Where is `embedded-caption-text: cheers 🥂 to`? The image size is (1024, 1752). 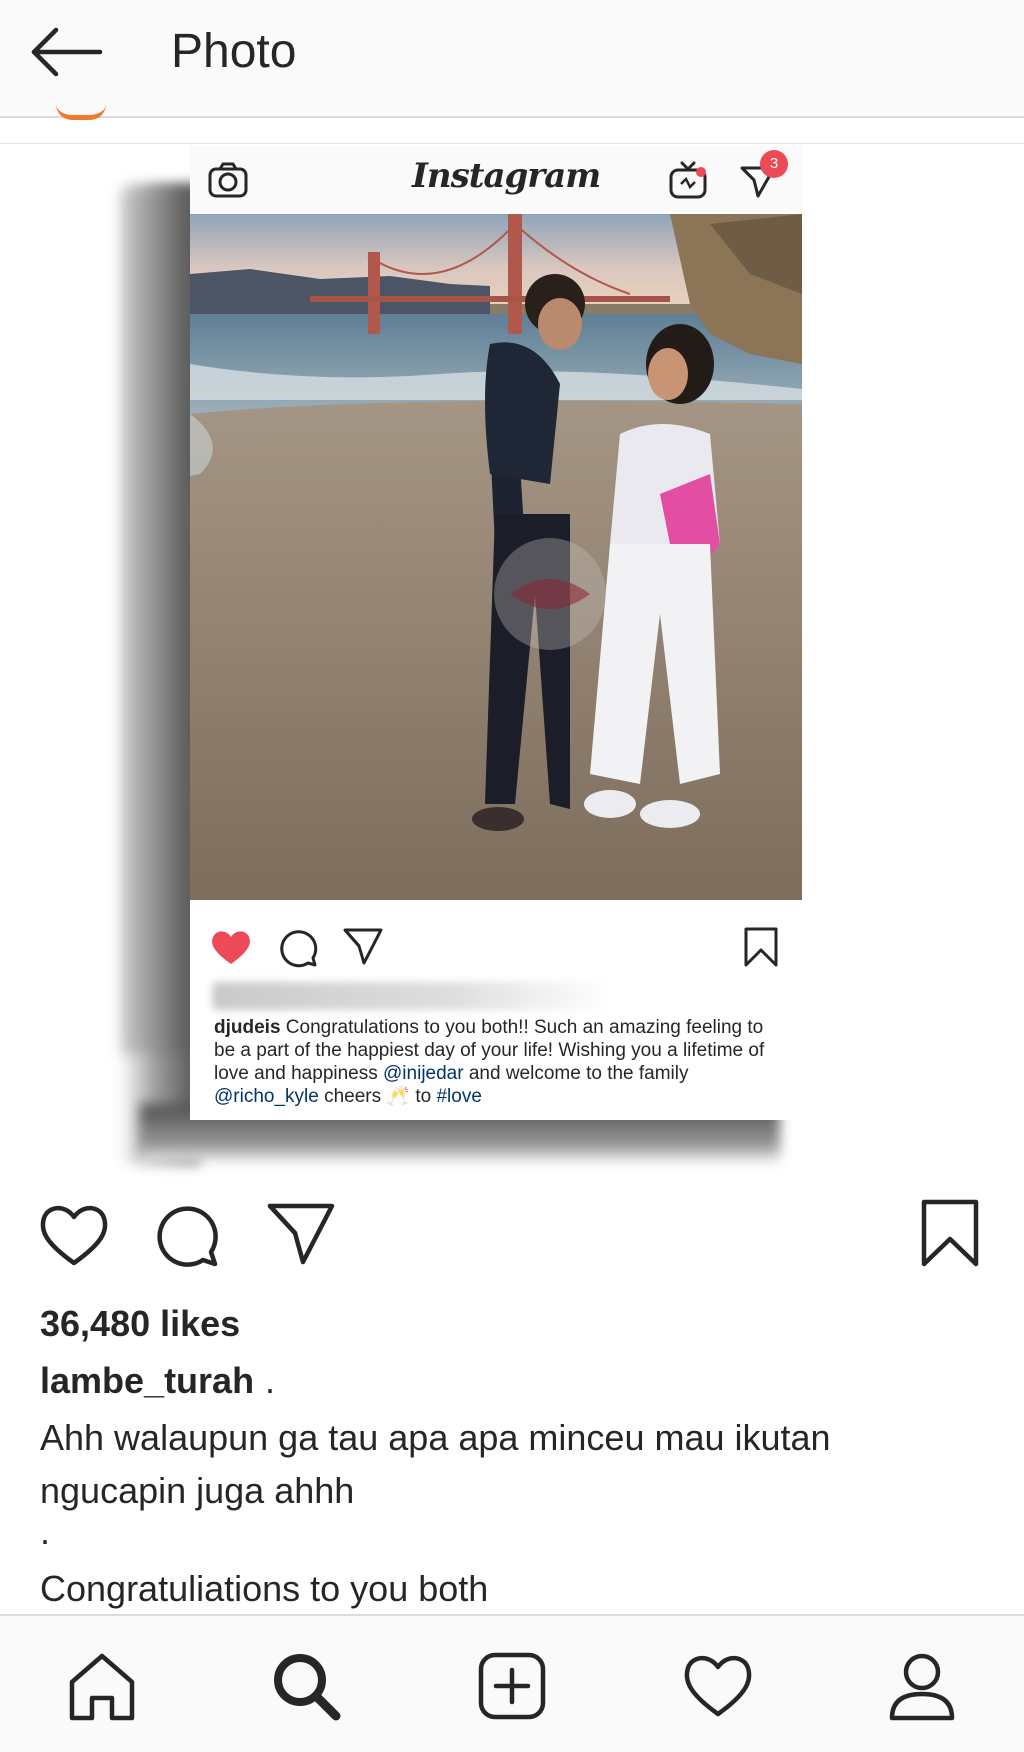 embedded-caption-text: cheers 🥂 to is located at coordinates (377, 1096).